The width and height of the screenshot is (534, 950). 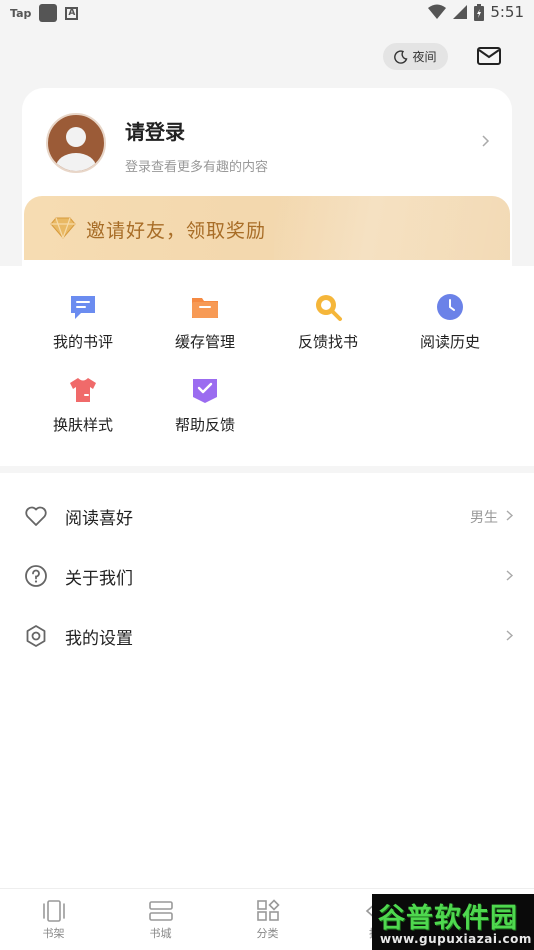 I want to click on night-mode-button: 夜间, so click(x=415, y=56).